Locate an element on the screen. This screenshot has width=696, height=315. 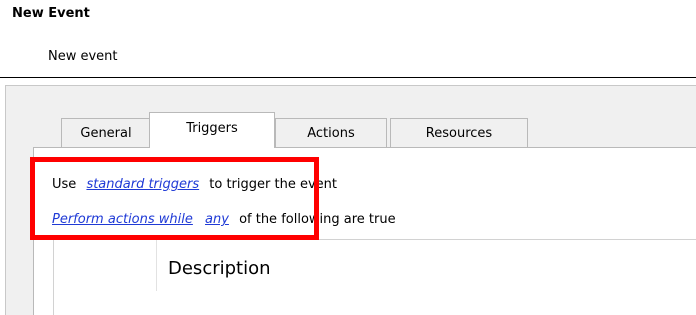
tab-actions: Actions is located at coordinates (331, 132).